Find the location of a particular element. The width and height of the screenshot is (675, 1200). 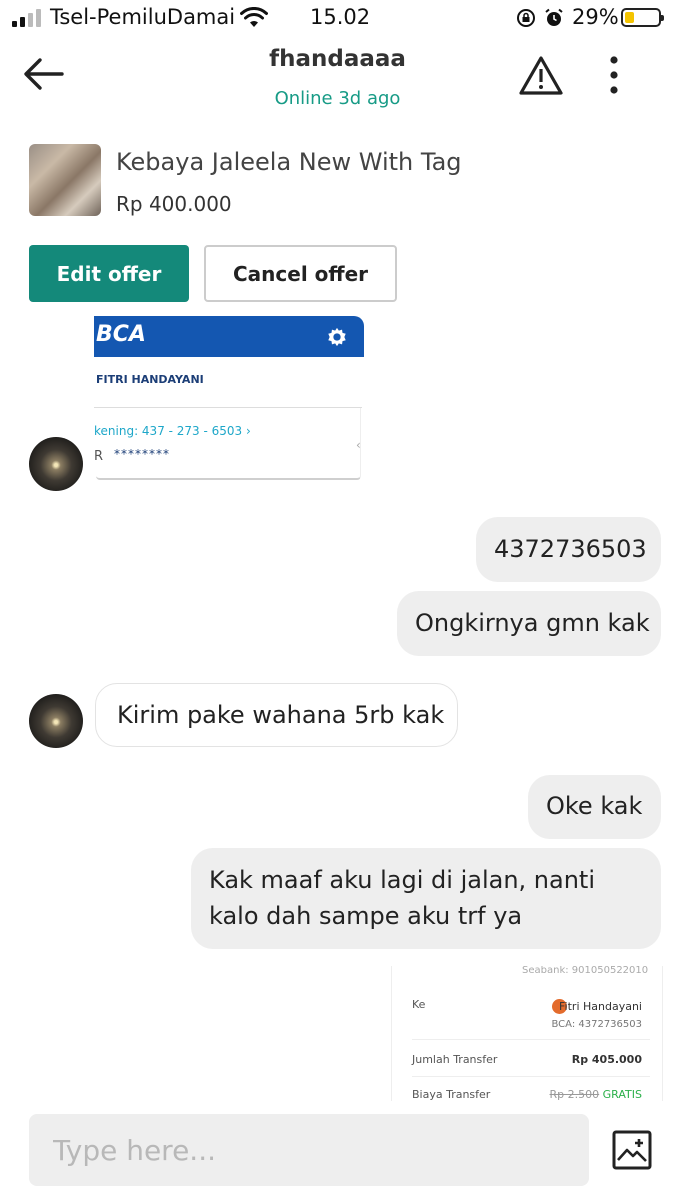

receipt-to-label: Ke is located at coordinates (419, 1004).